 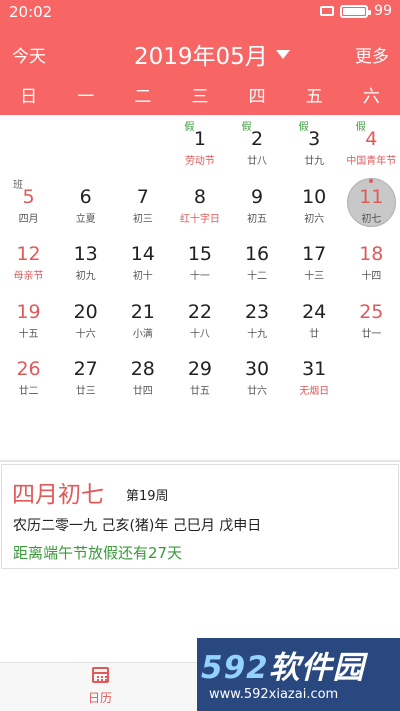 I want to click on day-number: 27, so click(x=85, y=369).